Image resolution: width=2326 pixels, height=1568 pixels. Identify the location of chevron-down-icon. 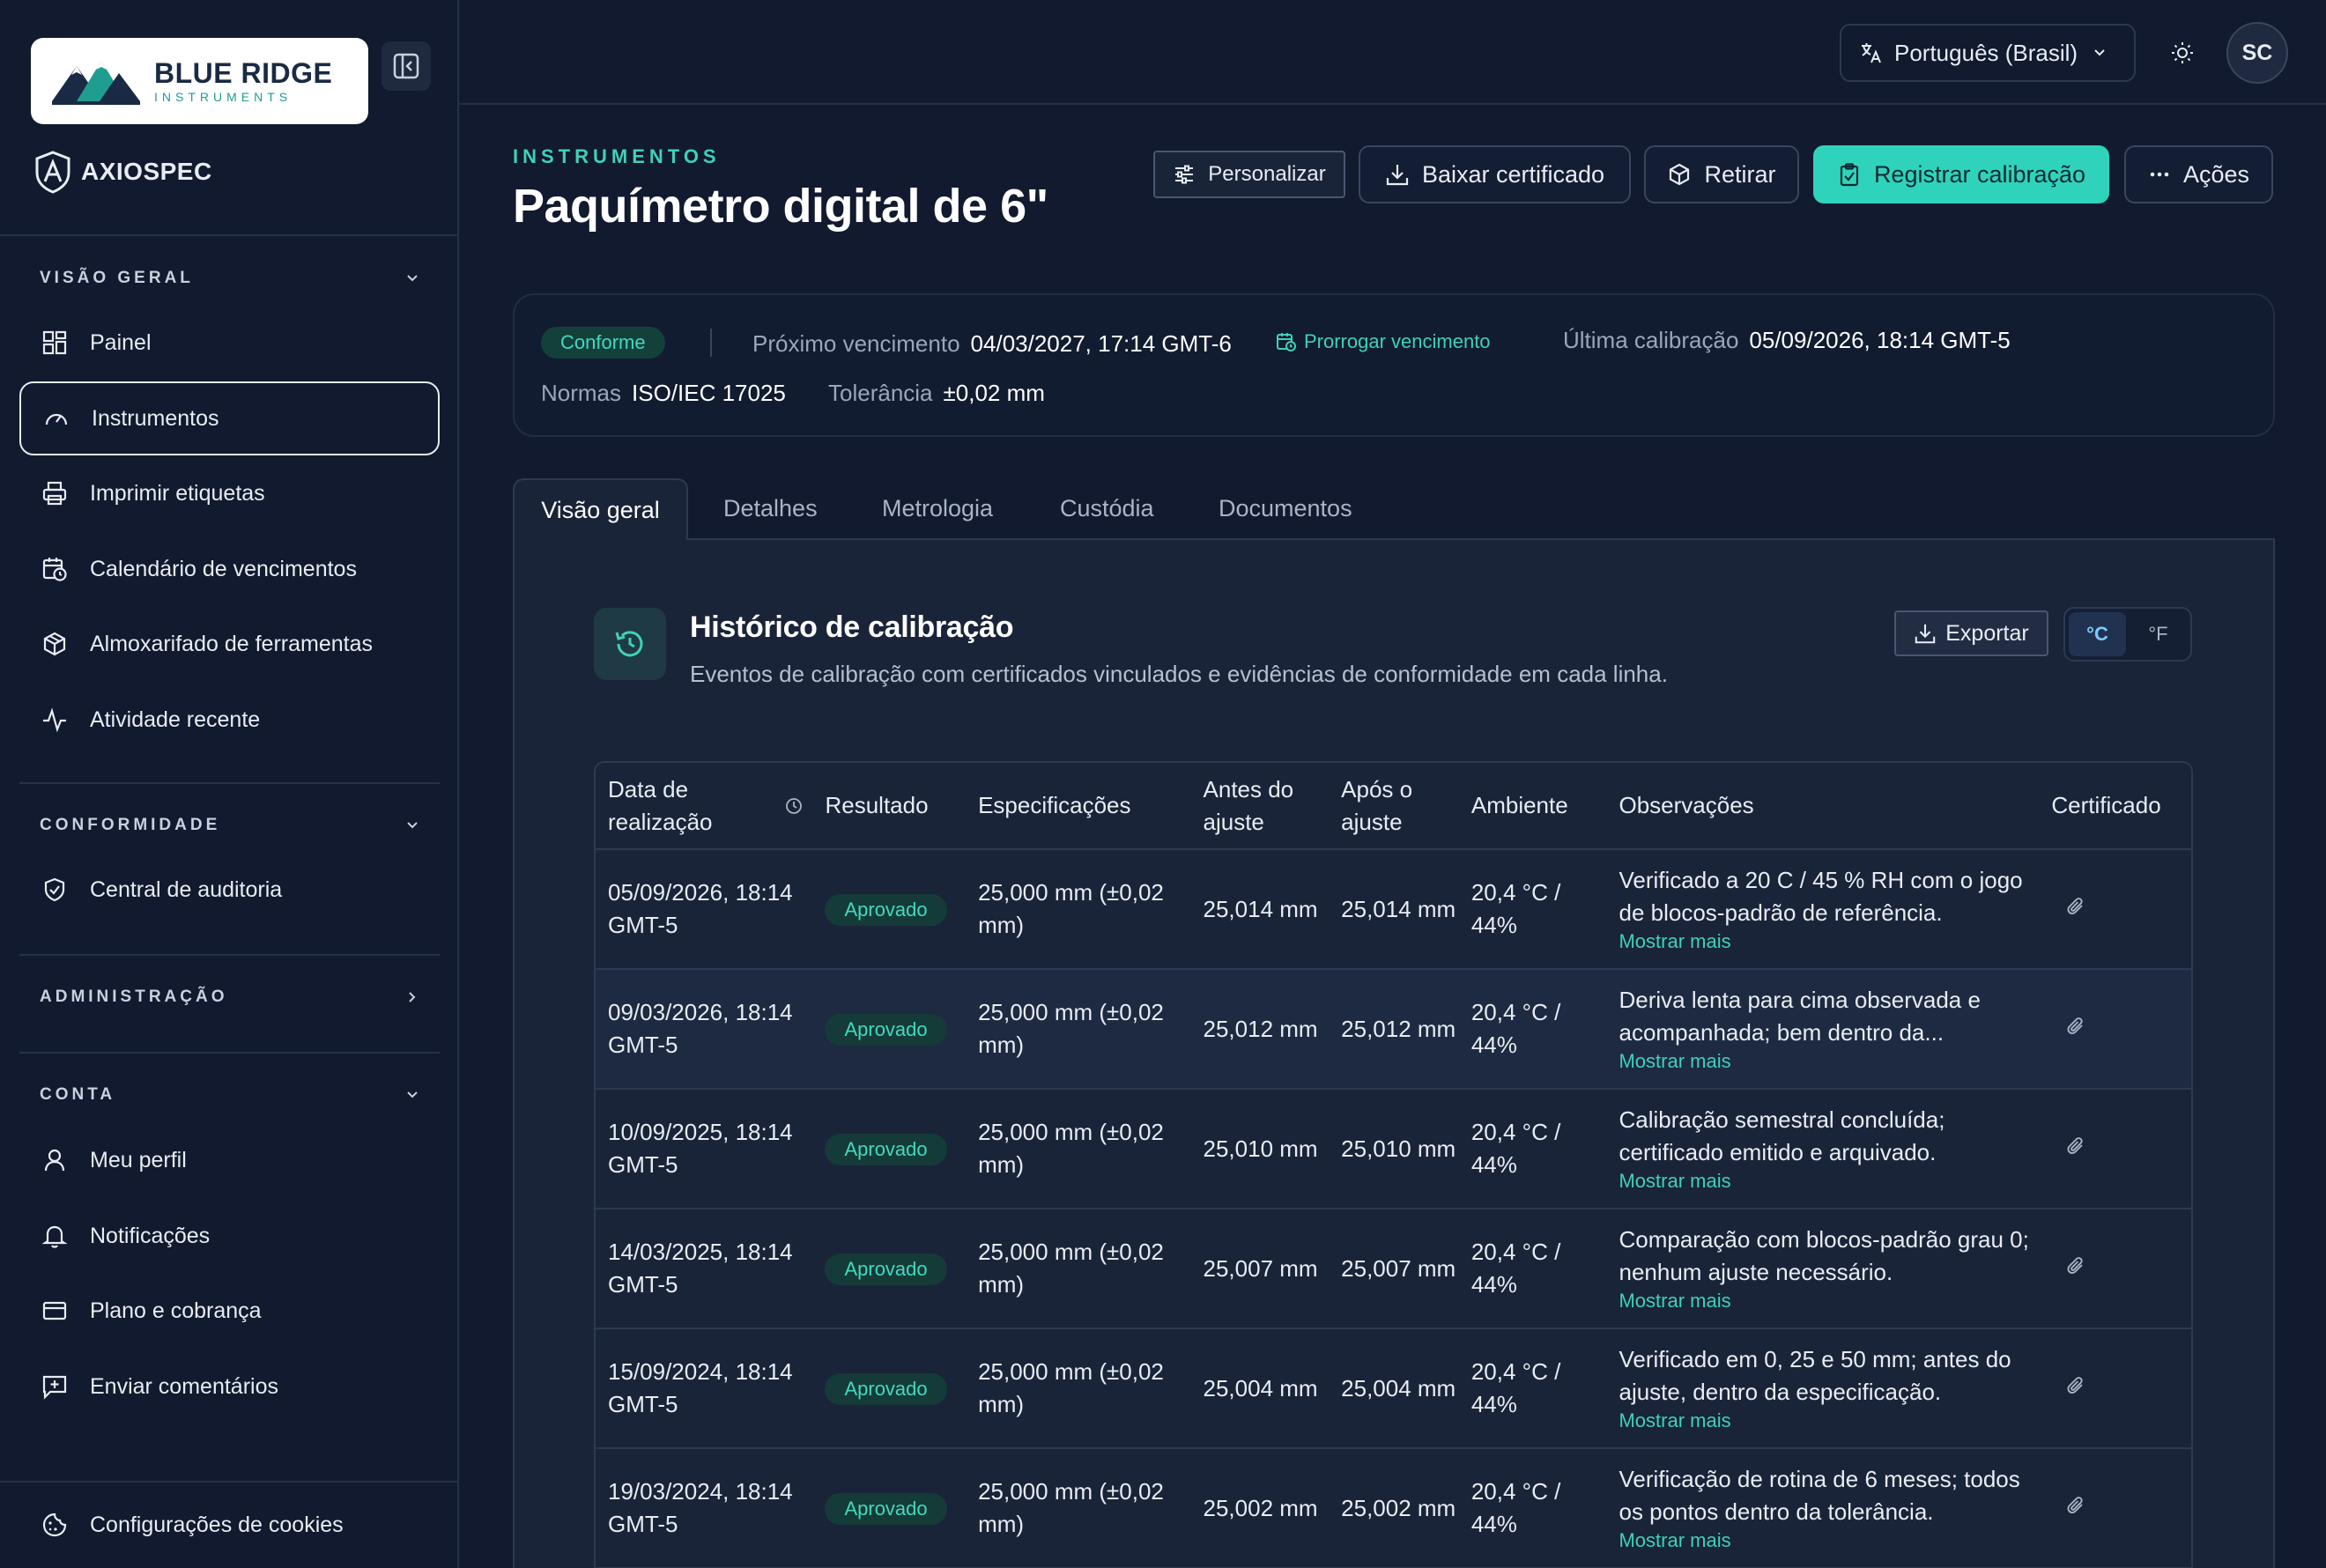
(412, 1094).